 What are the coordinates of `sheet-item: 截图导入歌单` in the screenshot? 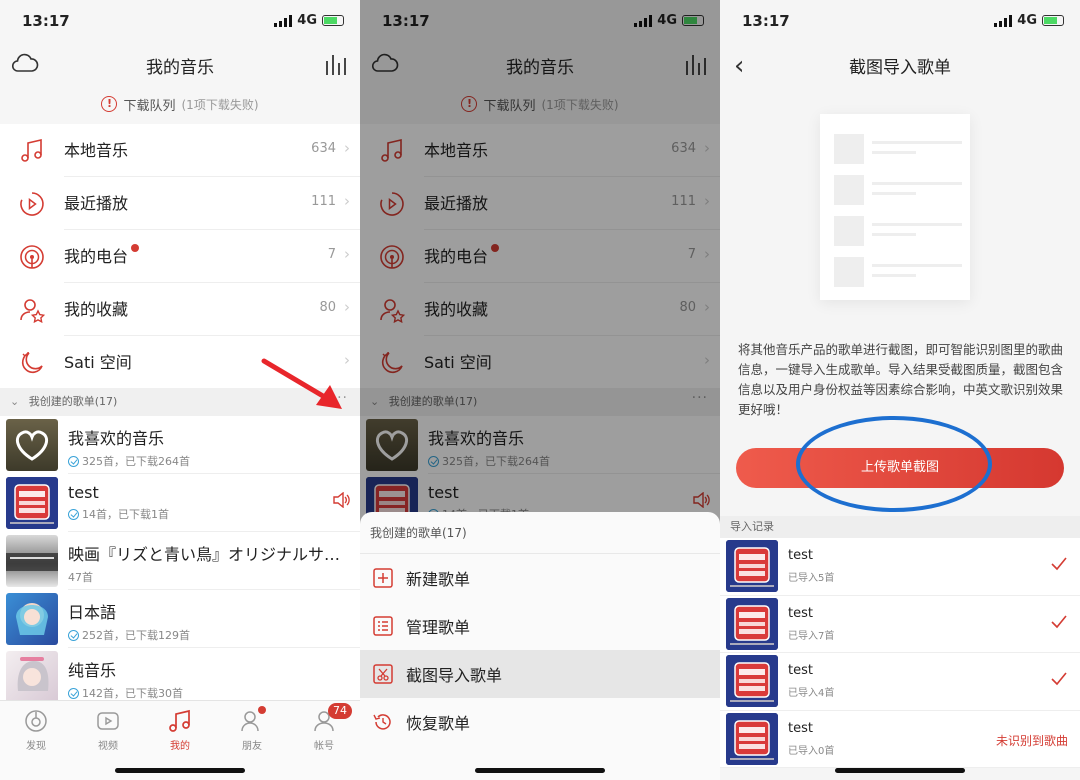 It's located at (540, 674).